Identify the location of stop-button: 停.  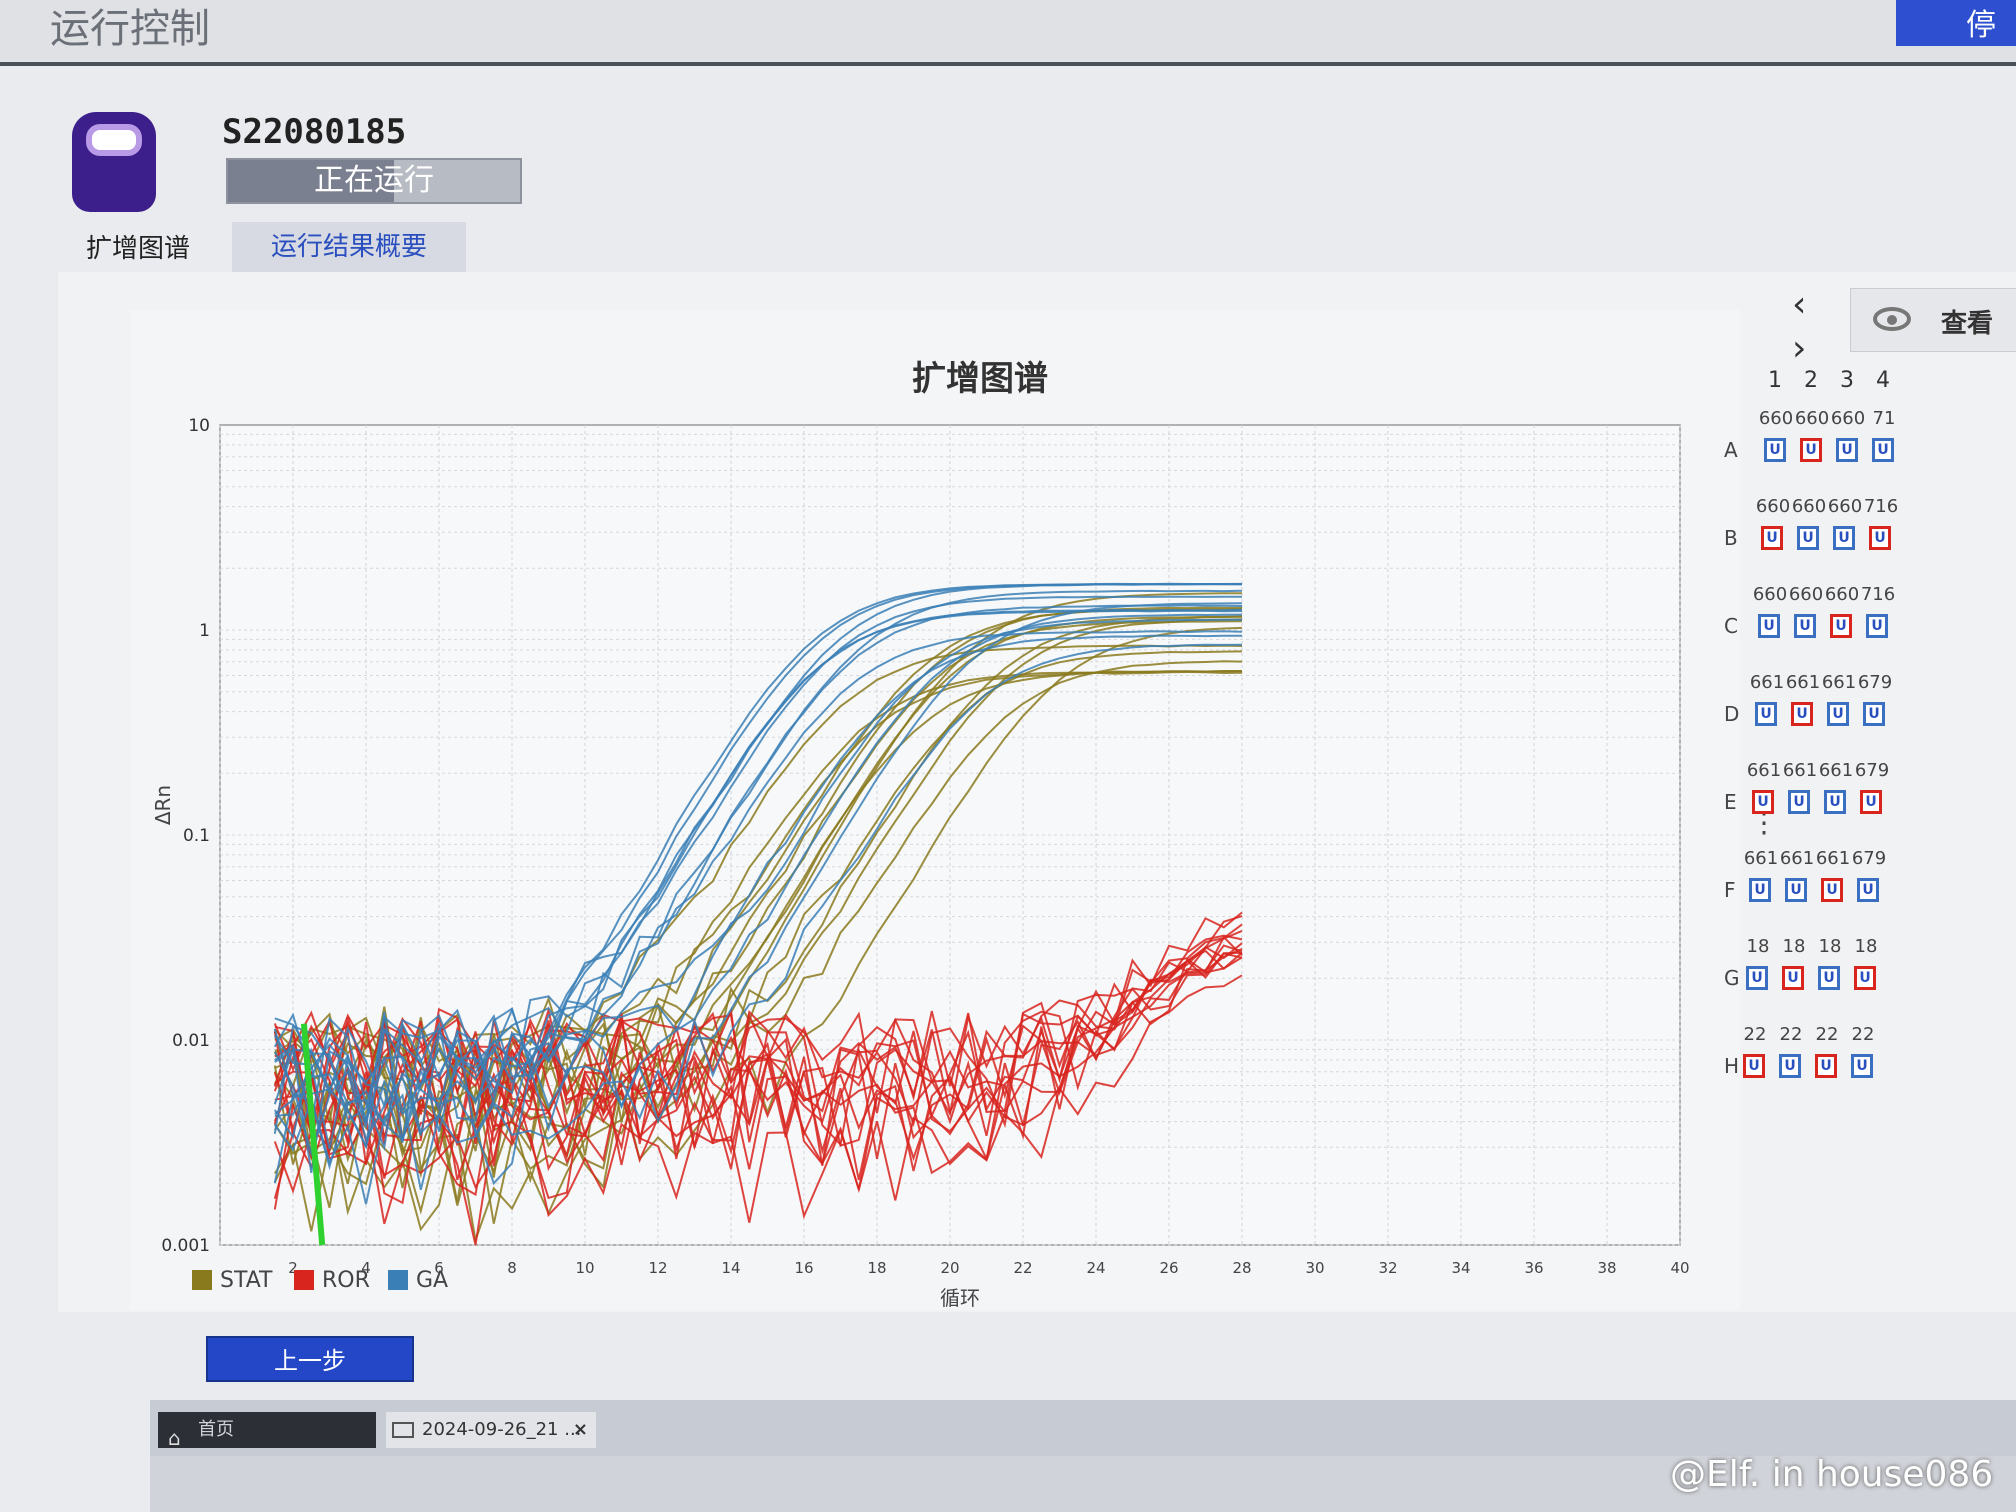
(1956, 23).